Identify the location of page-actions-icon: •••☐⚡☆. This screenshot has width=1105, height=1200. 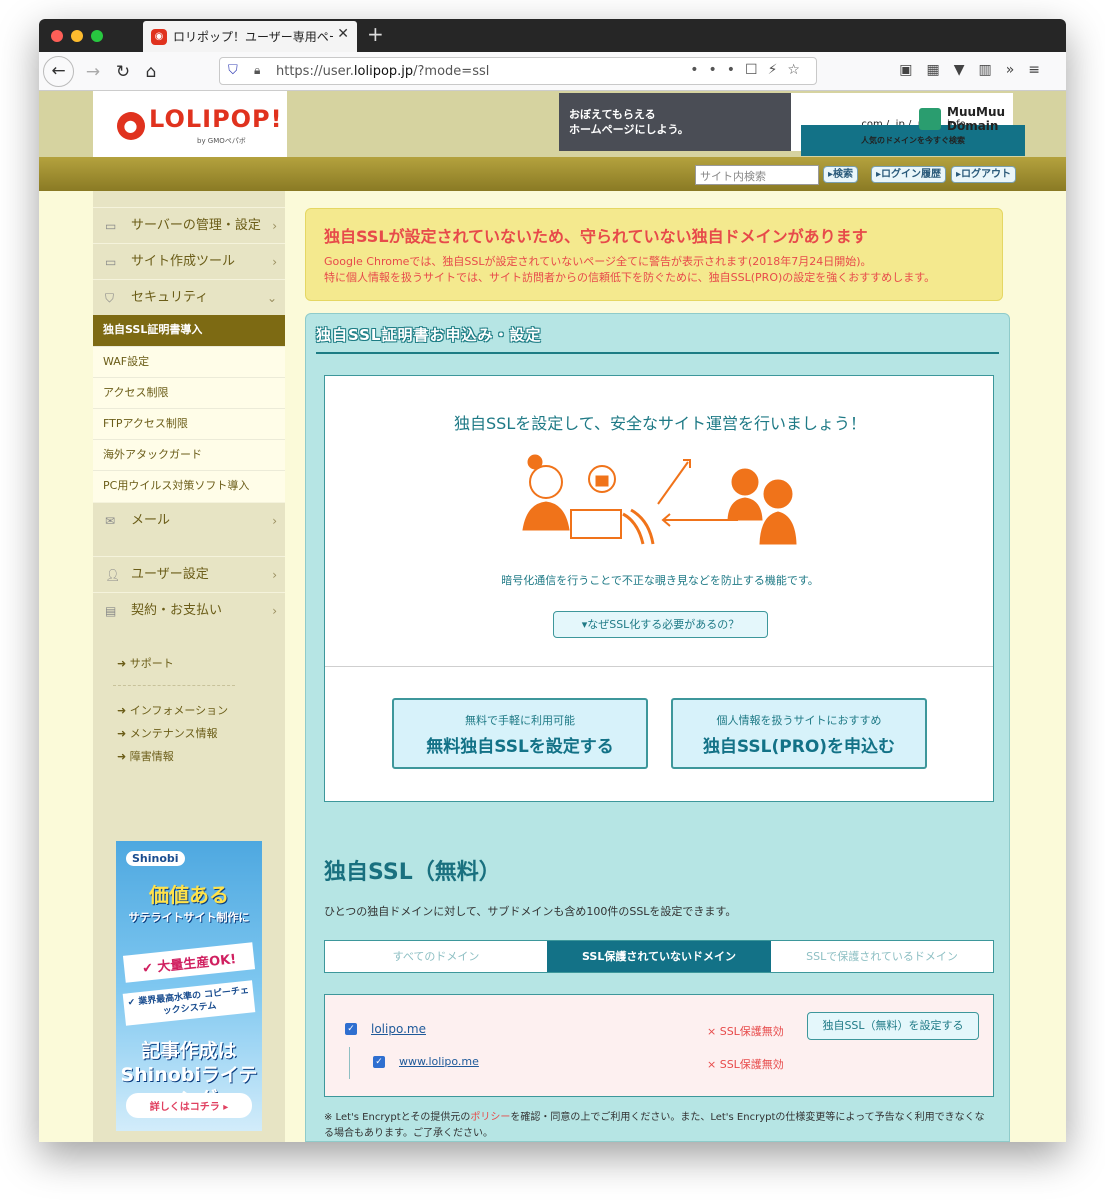
(750, 70).